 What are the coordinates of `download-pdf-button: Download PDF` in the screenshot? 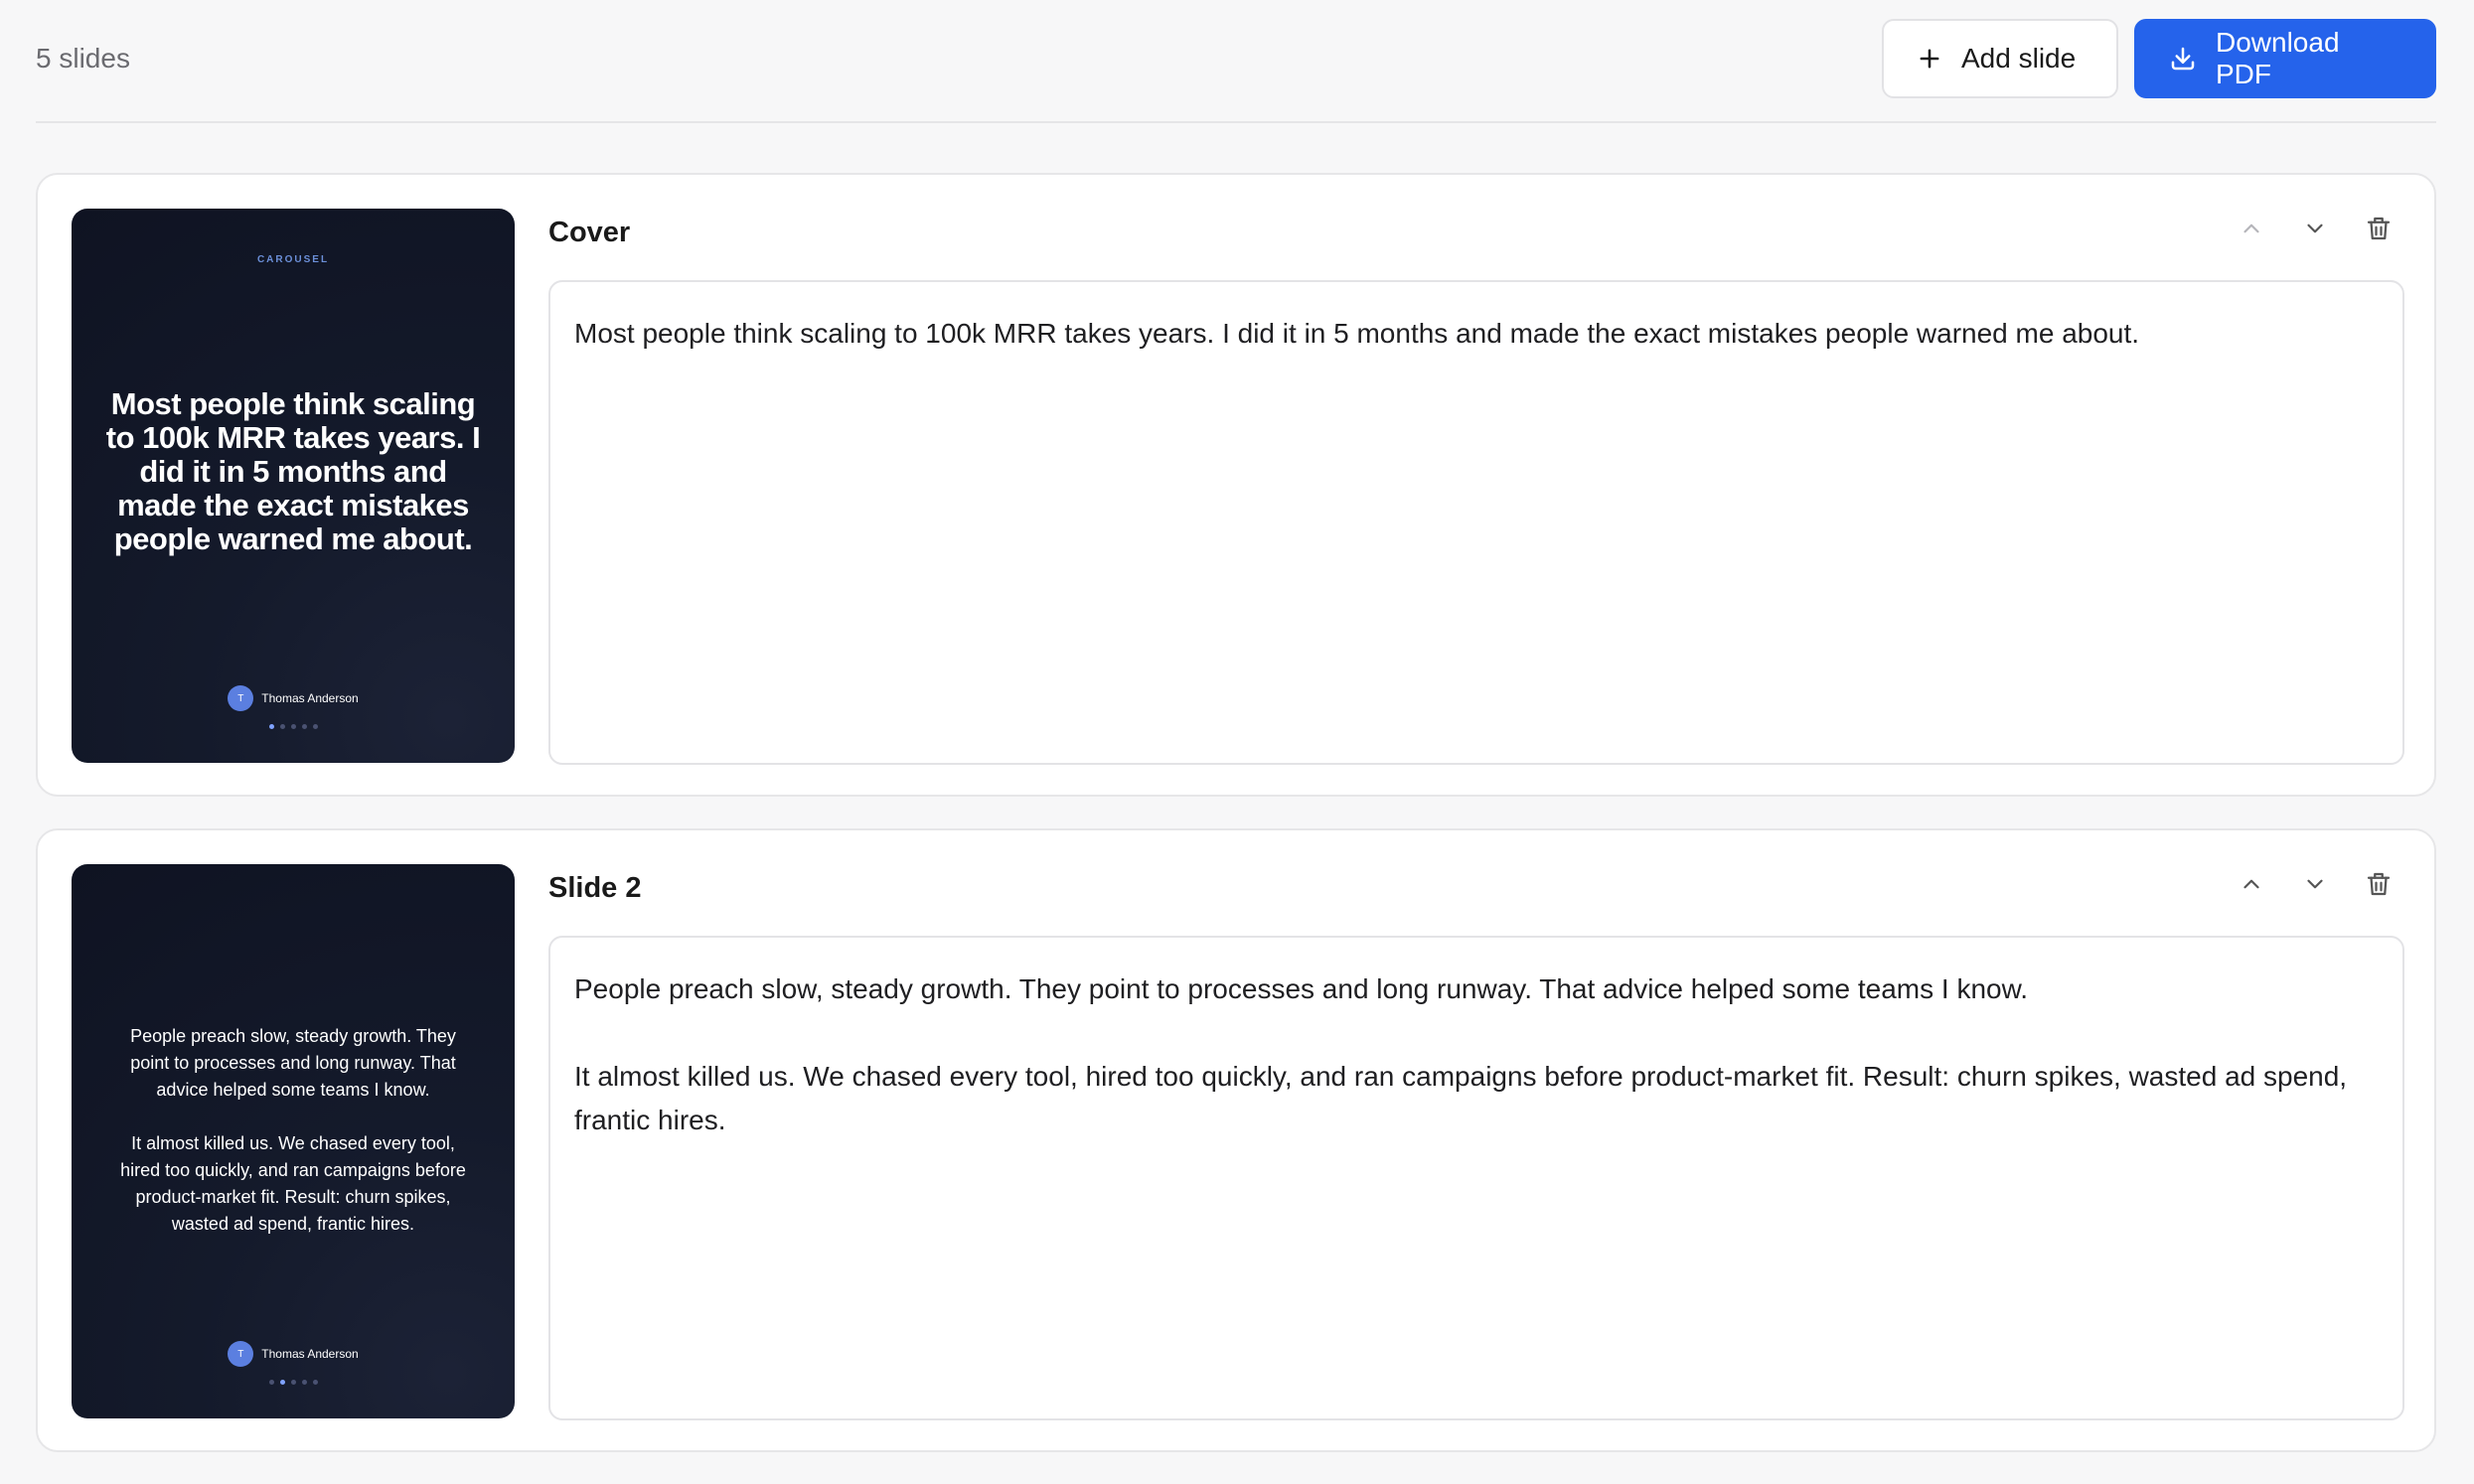 It's located at (2285, 58).